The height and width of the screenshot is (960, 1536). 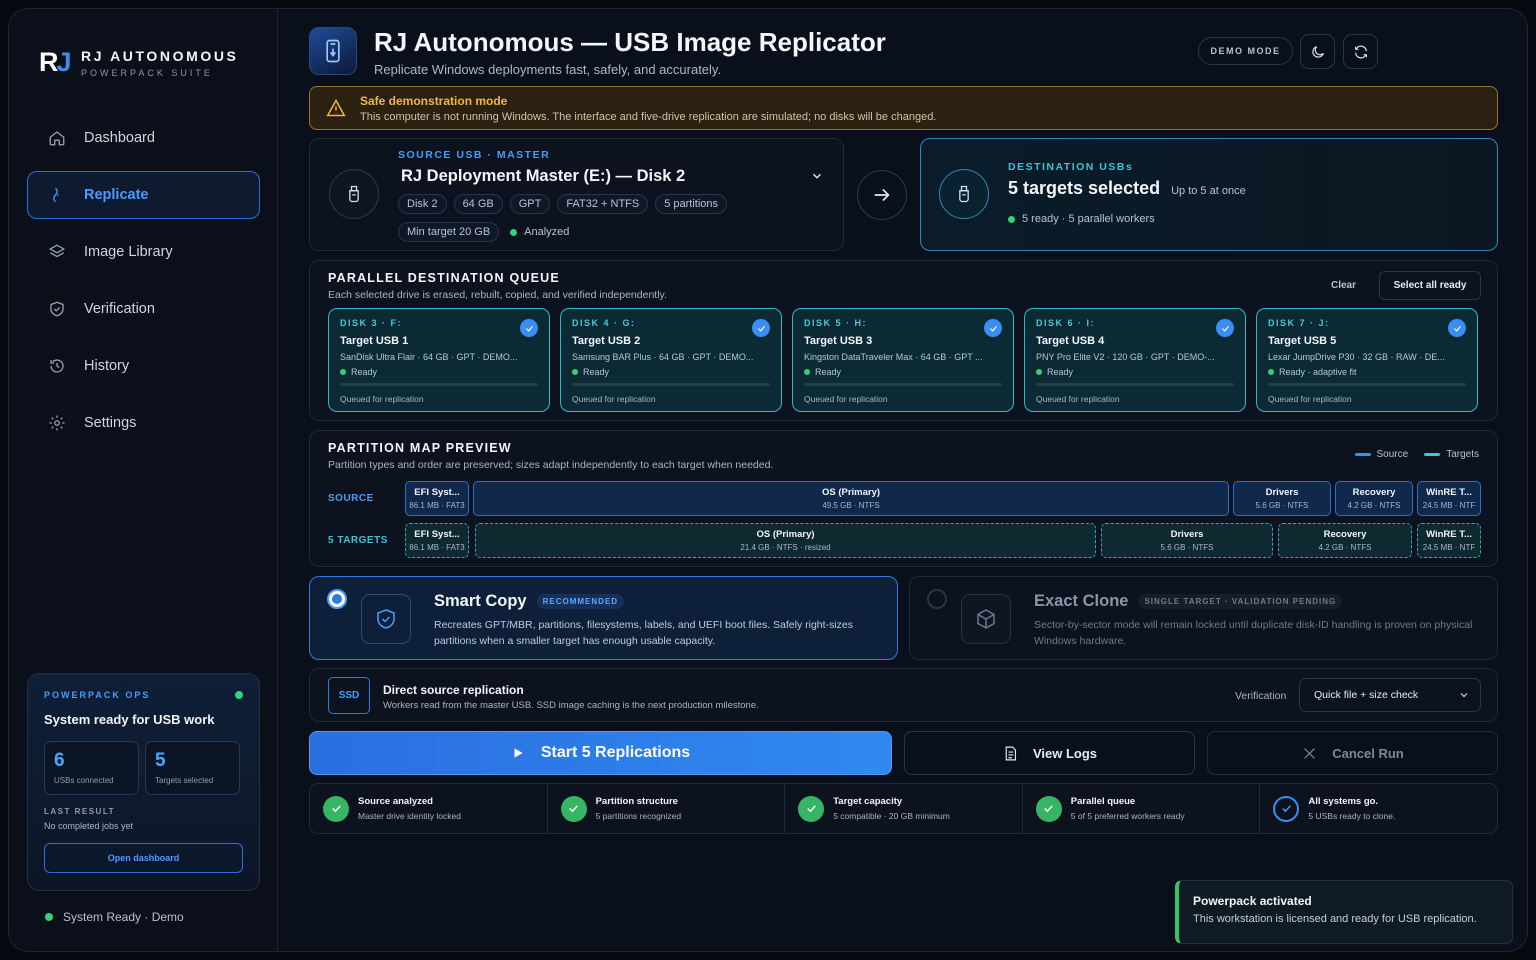 What do you see at coordinates (80, 811) in the screenshot?
I see `last-result-label: LAST RESULT` at bounding box center [80, 811].